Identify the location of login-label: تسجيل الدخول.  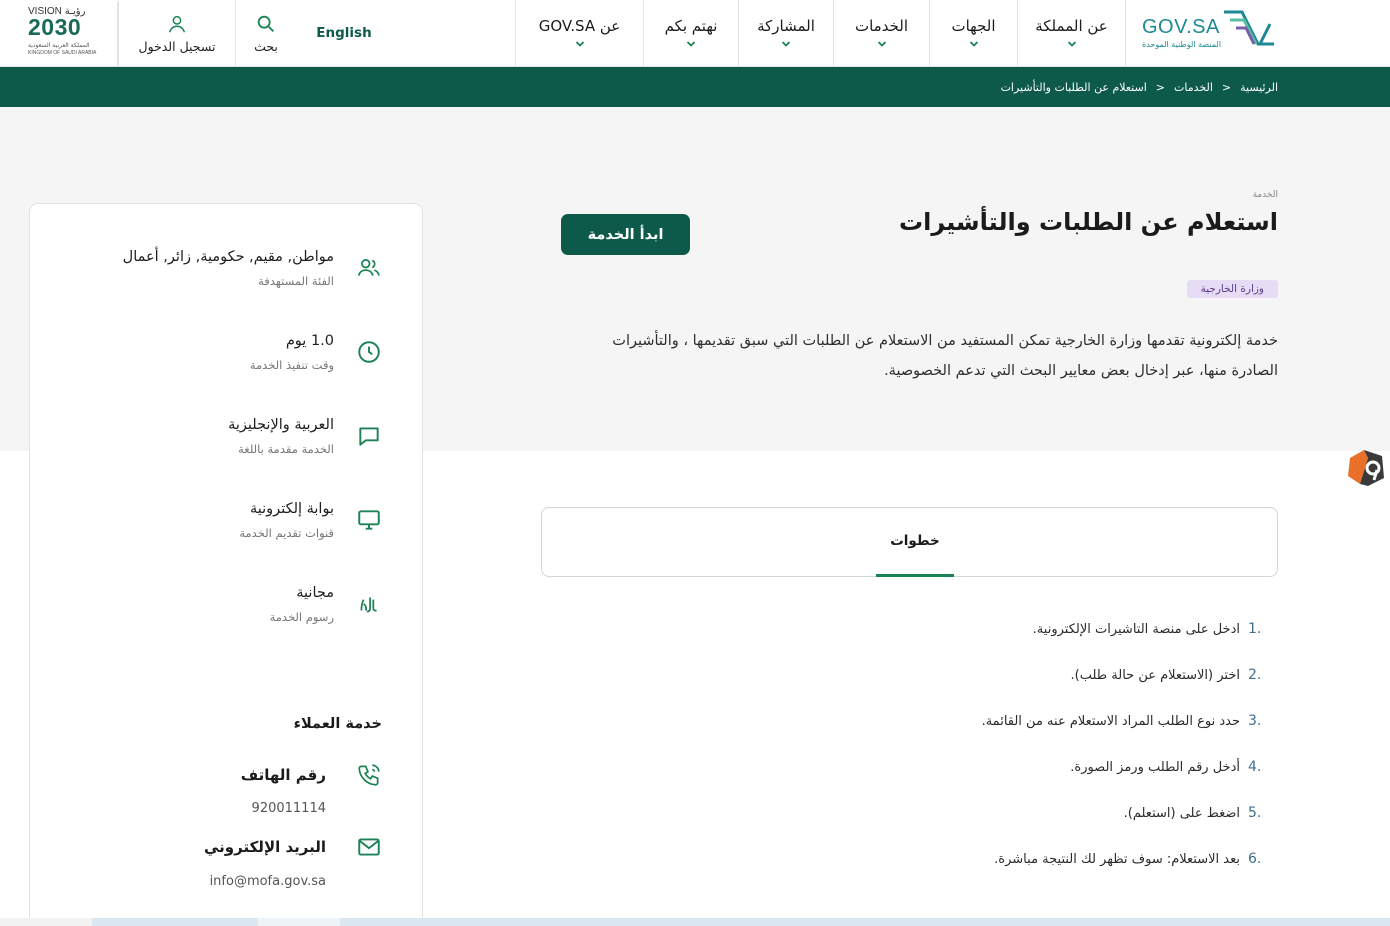
(177, 46).